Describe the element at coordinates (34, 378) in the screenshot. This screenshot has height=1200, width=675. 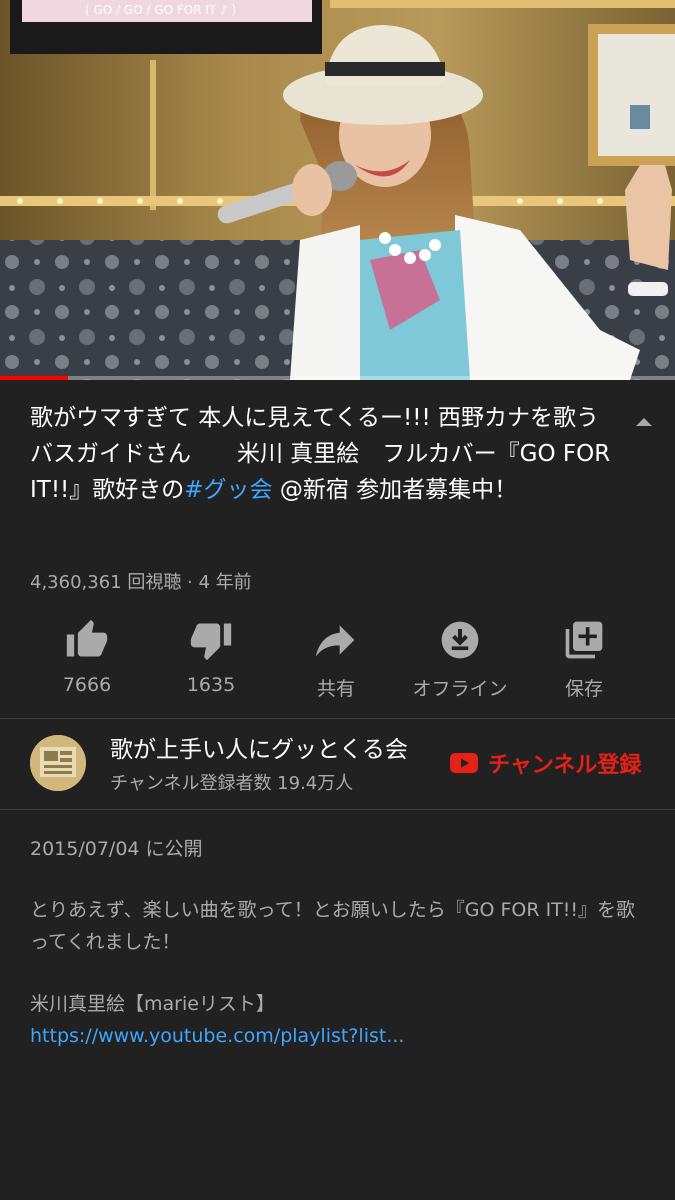
I see `progress-bar-fill` at that location.